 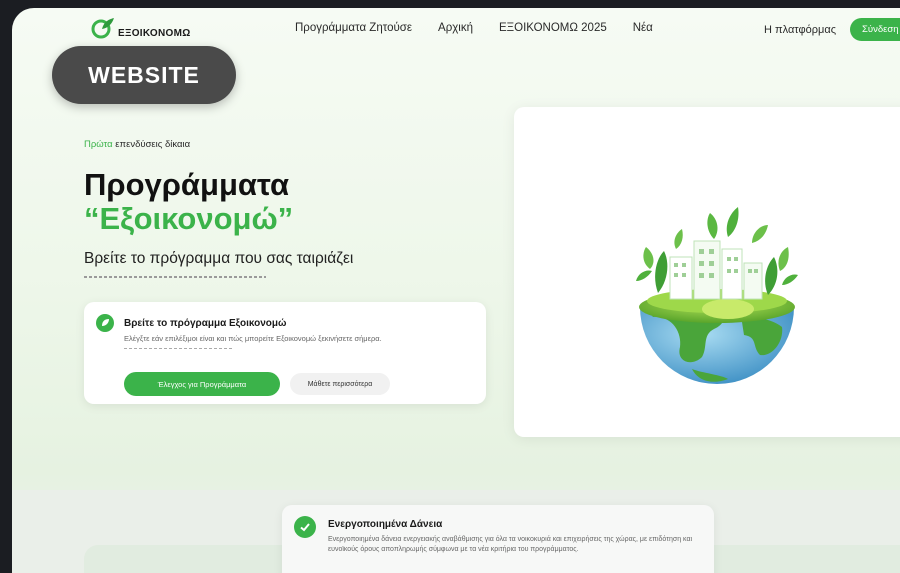 I want to click on card-title: Βρείτε το πρόγραμμα Εξοικονομώ, so click(x=205, y=323).